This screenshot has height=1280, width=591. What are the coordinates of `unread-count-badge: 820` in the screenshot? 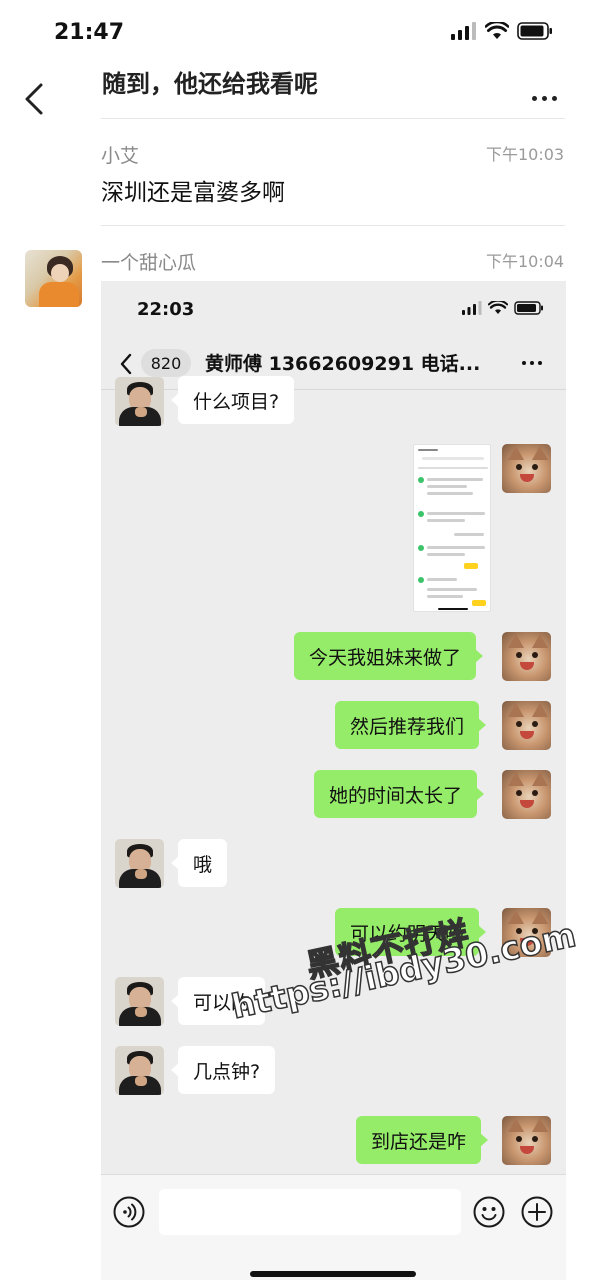 It's located at (166, 363).